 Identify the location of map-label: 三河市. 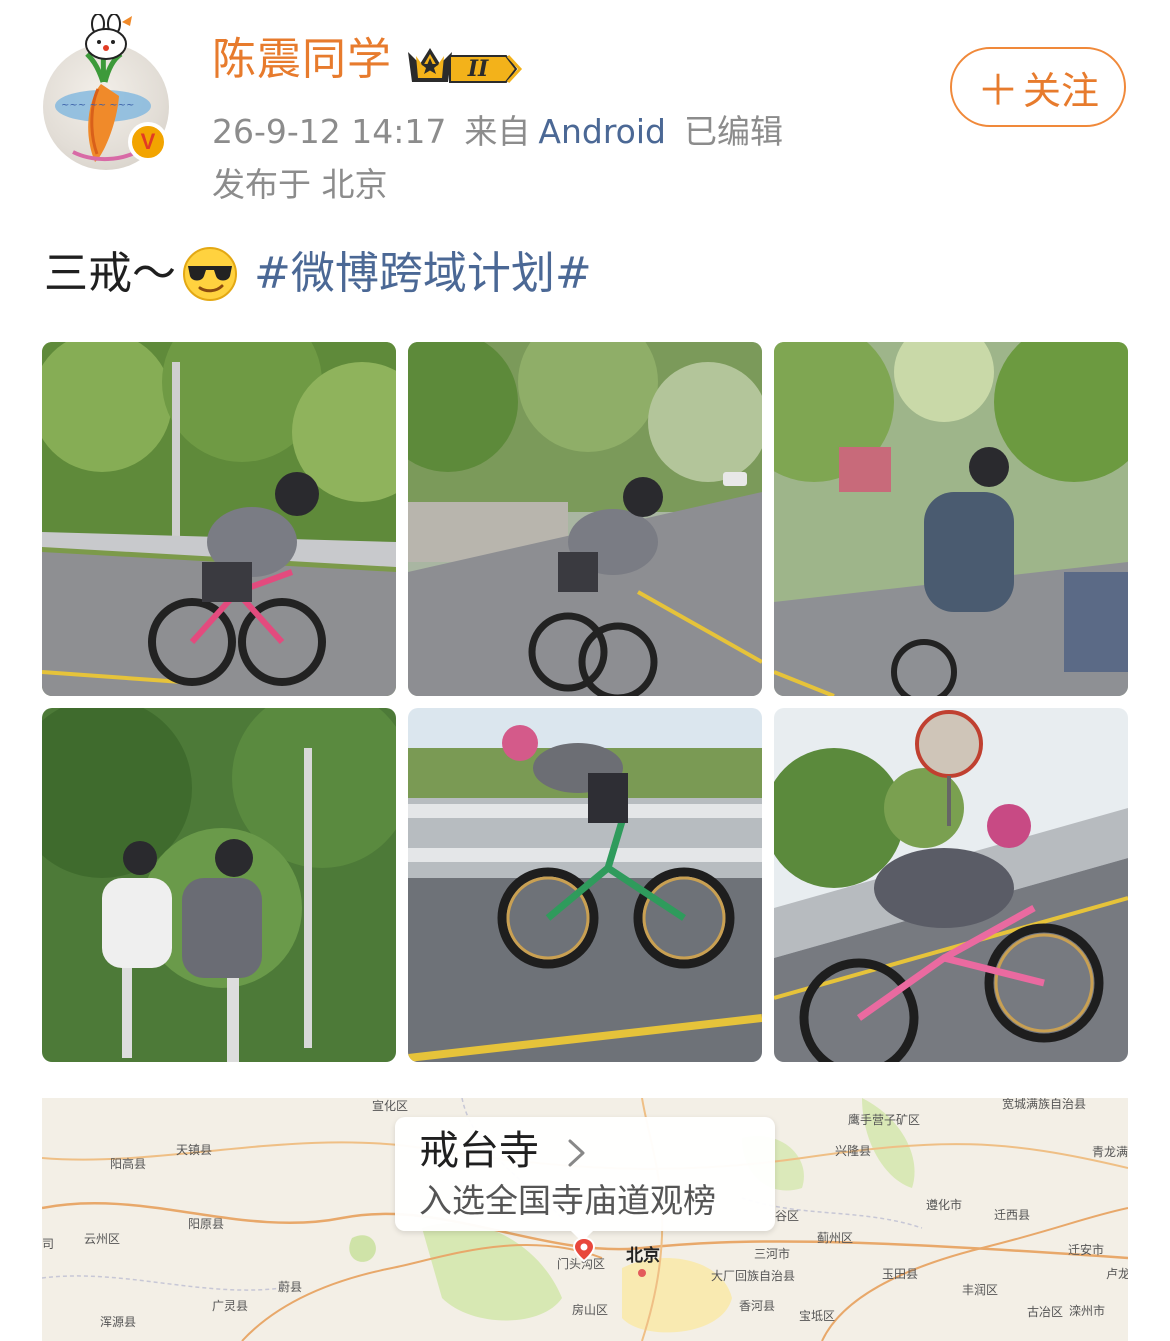
(772, 1254).